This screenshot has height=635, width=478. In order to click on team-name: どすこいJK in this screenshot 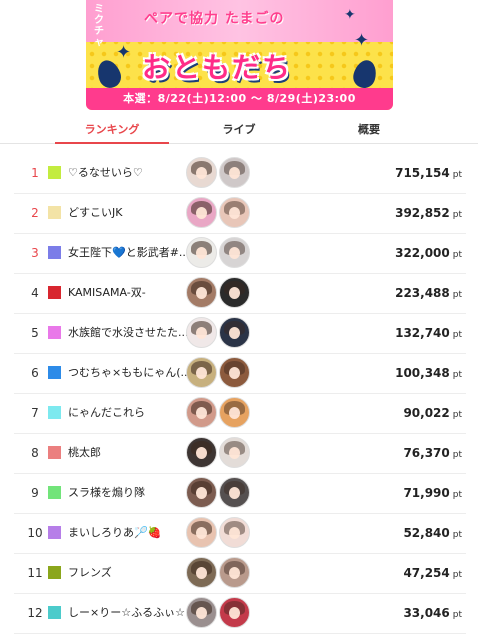, I will do `click(133, 213)`.